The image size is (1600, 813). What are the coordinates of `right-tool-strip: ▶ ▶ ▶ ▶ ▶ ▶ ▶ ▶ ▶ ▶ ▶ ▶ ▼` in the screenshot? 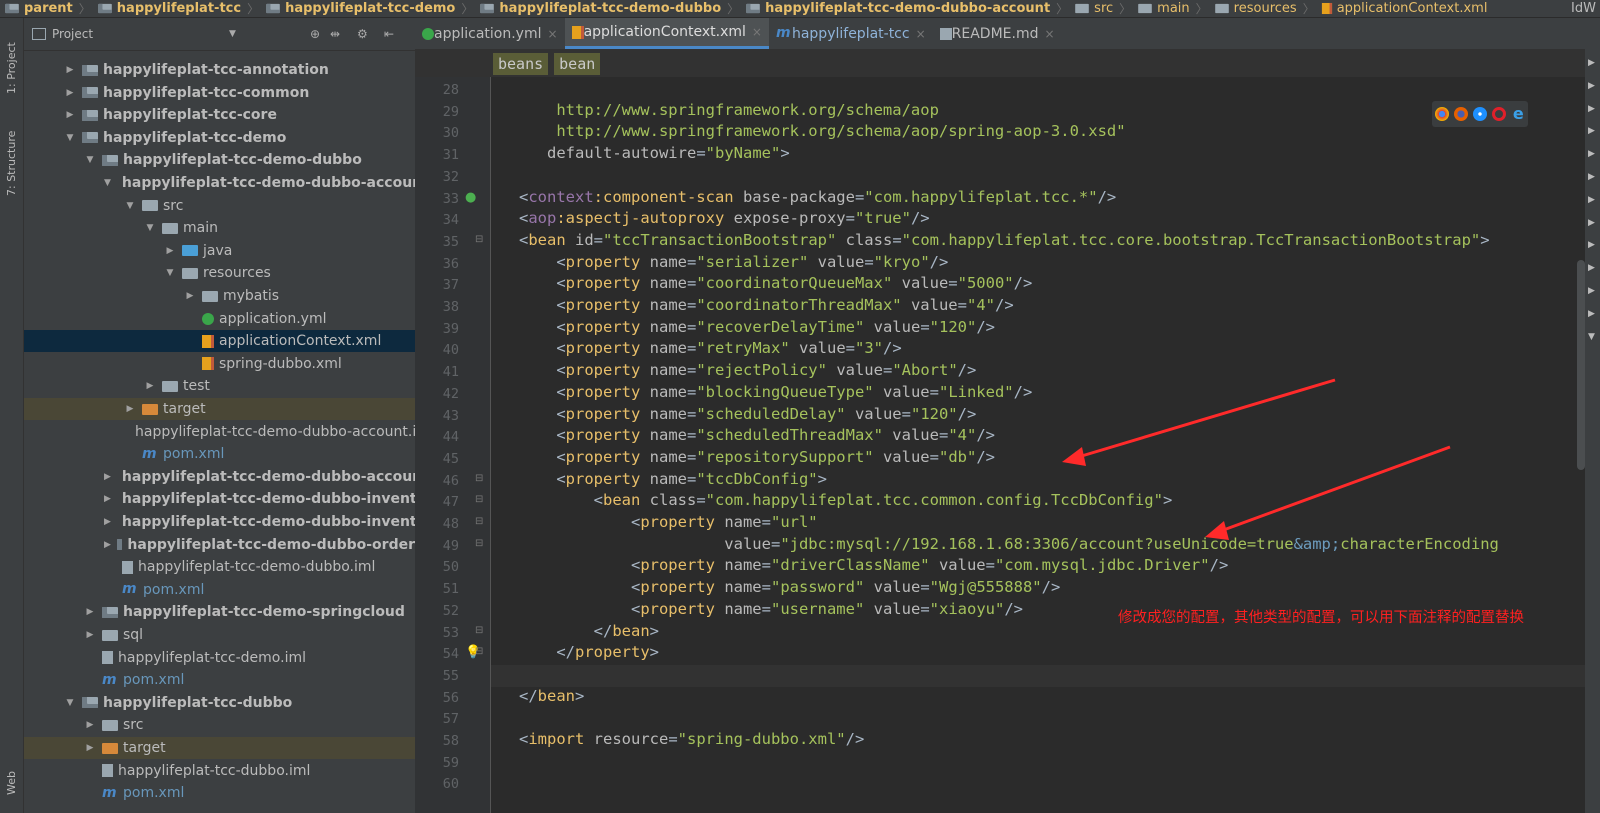 It's located at (1592, 415).